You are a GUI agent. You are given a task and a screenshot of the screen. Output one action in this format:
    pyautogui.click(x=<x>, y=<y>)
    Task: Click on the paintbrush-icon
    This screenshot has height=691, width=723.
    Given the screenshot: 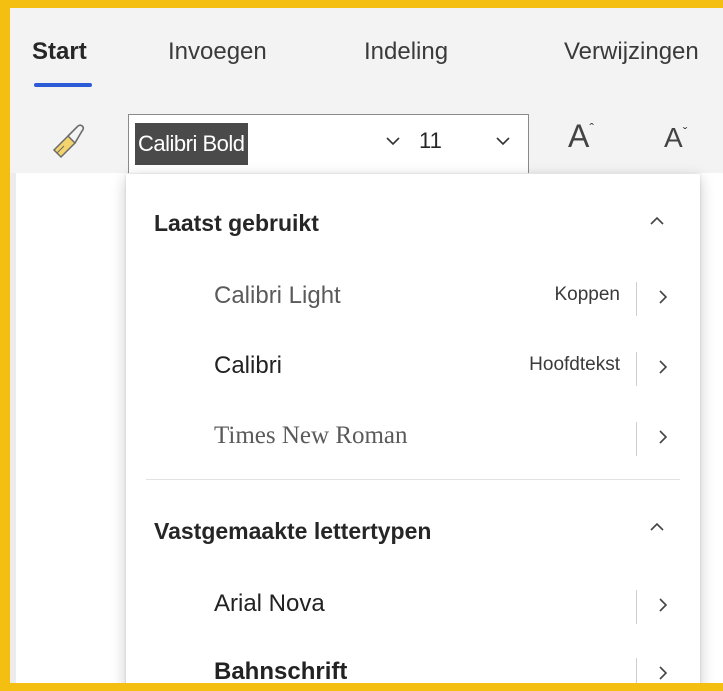 What is the action you would take?
    pyautogui.click(x=68, y=141)
    